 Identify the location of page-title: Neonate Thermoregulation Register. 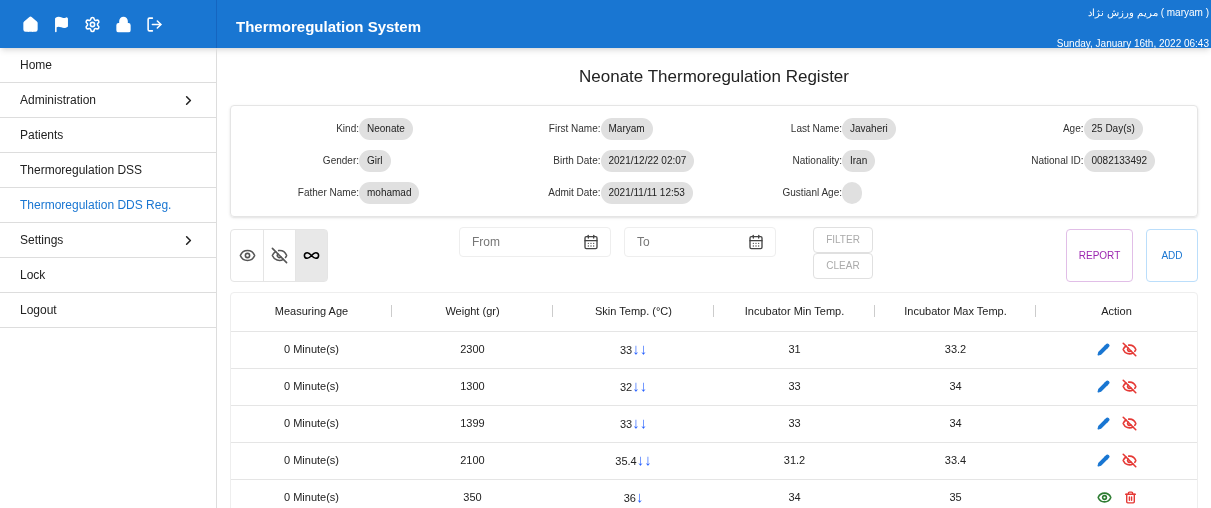
(714, 77).